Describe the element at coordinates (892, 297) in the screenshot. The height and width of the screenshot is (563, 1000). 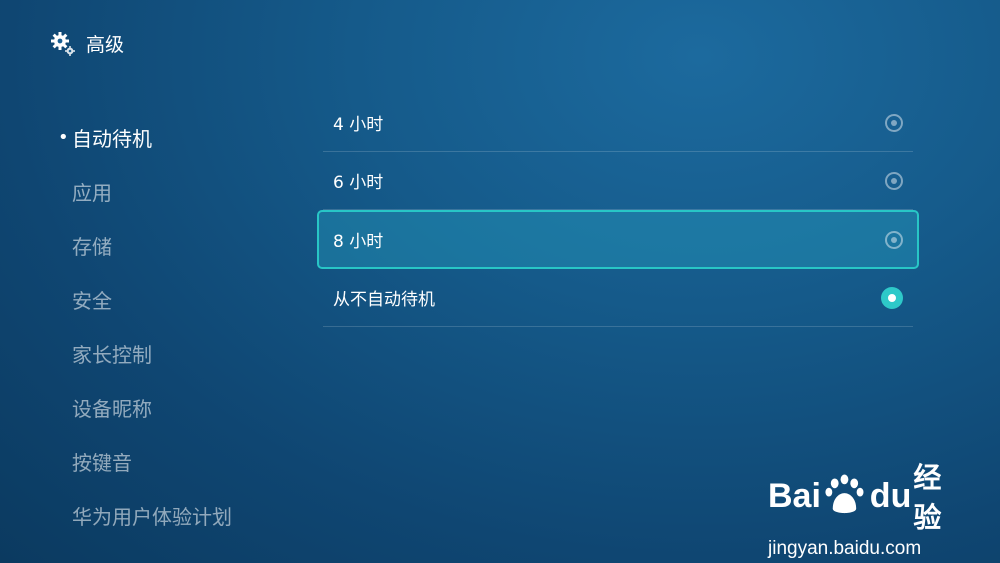
I see `radio-selected-icon` at that location.